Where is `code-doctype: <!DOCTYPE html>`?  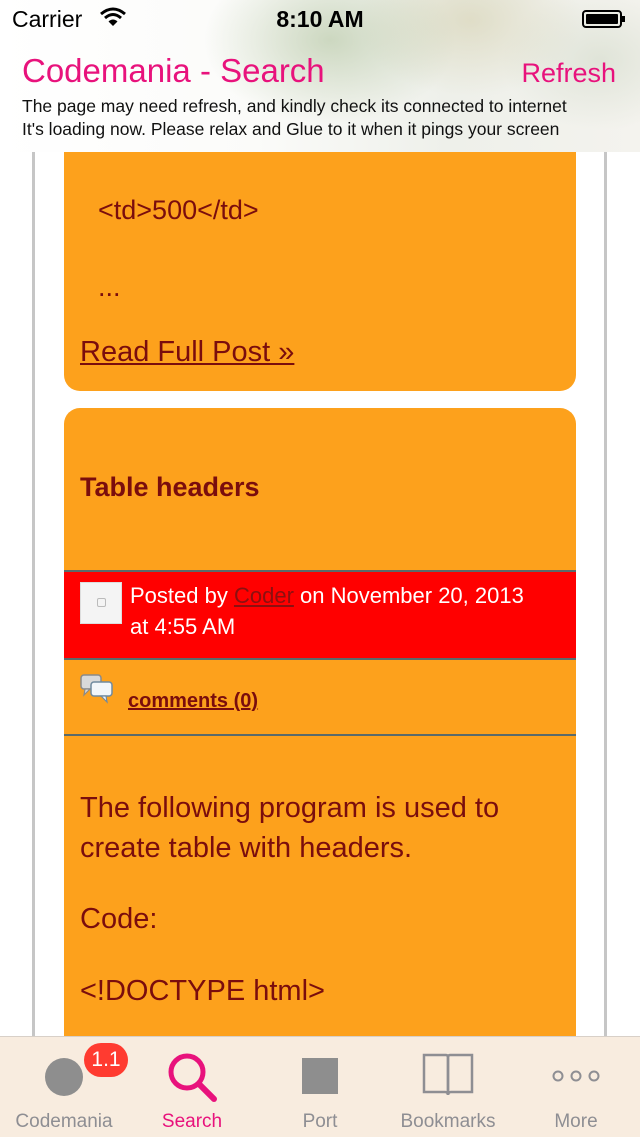 code-doctype: <!DOCTYPE html> is located at coordinates (202, 991).